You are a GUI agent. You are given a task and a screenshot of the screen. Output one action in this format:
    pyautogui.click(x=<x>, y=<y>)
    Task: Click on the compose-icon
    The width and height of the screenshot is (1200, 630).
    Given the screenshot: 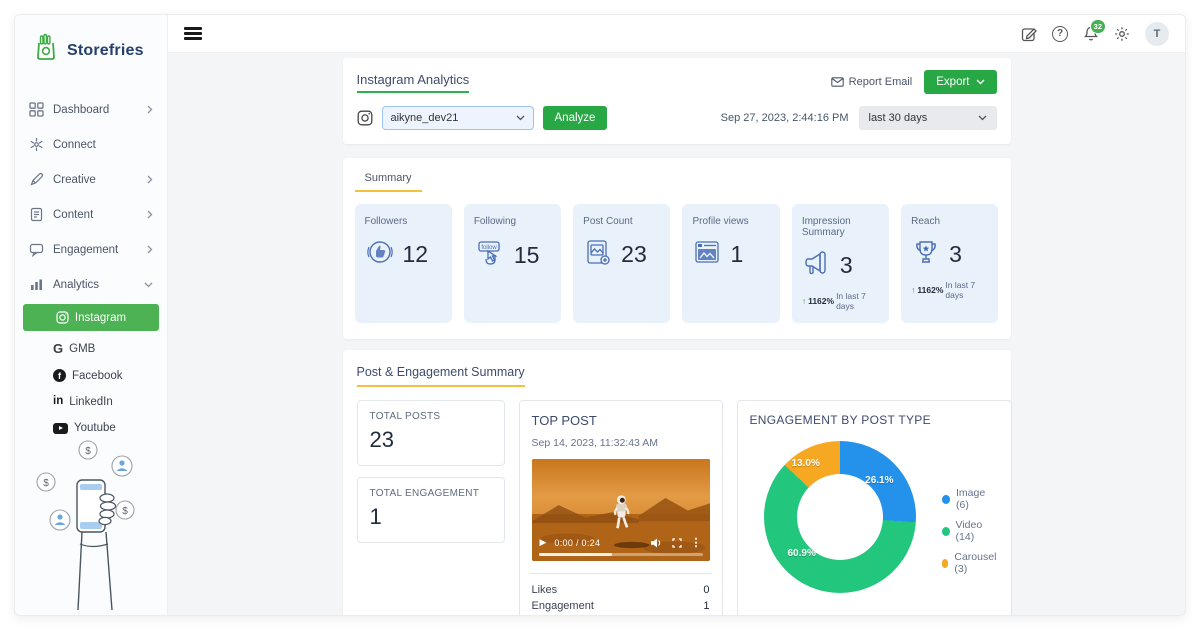 What is the action you would take?
    pyautogui.click(x=1029, y=34)
    